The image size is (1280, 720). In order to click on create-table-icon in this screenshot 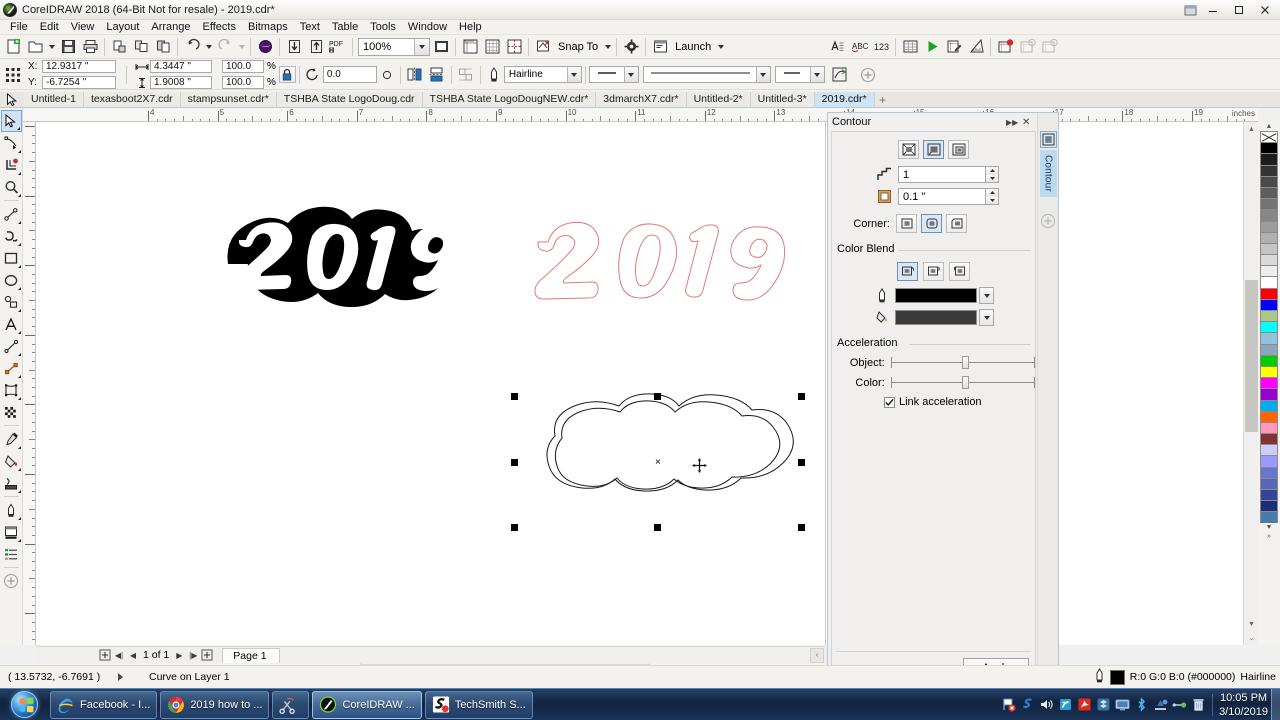, I will do `click(910, 47)`.